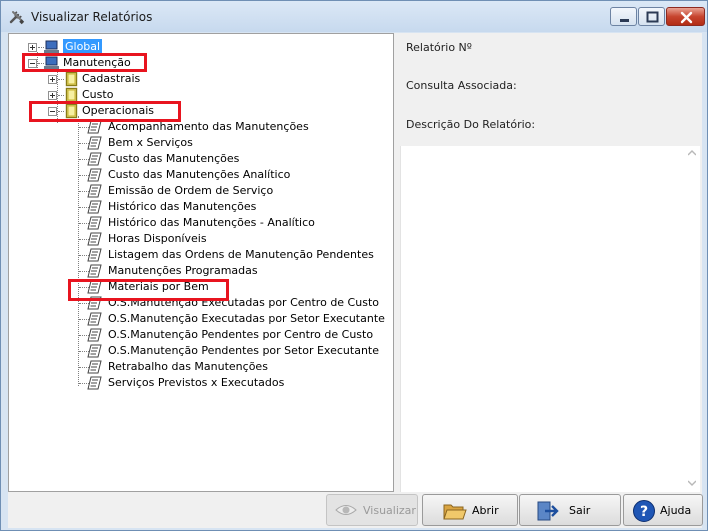  I want to click on tree-node-report: Emissão de Ordem de Serviço, so click(231, 191).